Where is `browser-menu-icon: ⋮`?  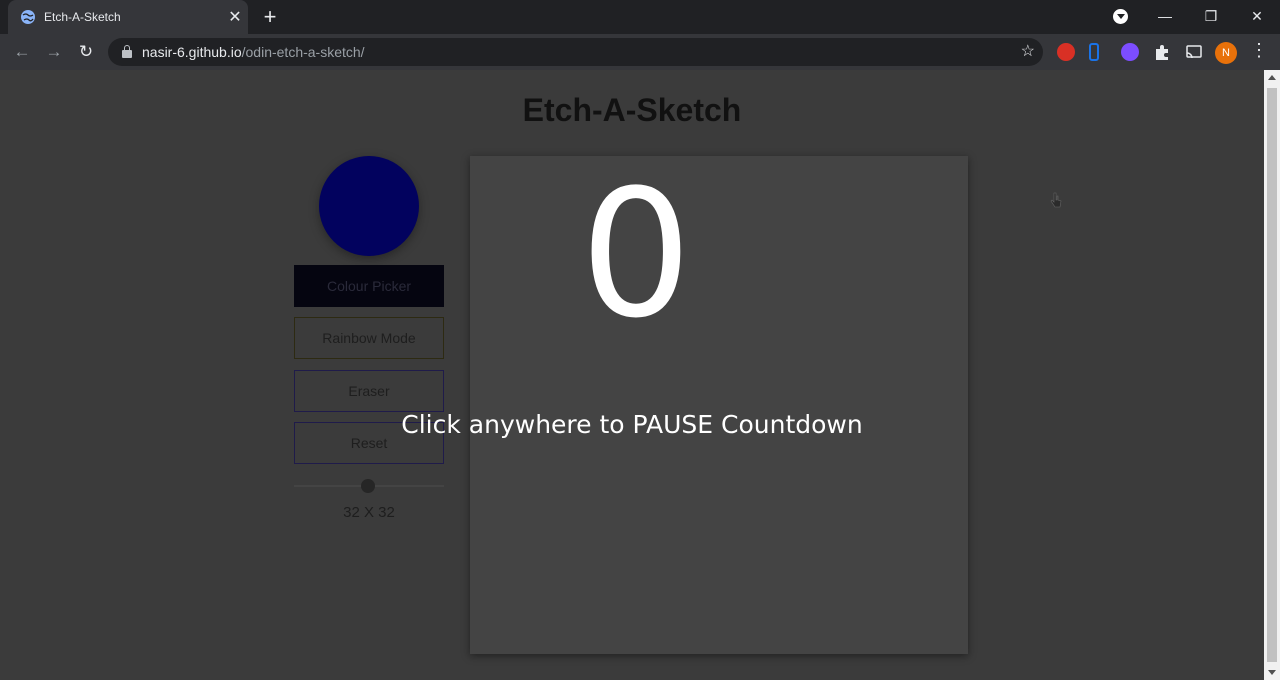 browser-menu-icon: ⋮ is located at coordinates (1259, 50).